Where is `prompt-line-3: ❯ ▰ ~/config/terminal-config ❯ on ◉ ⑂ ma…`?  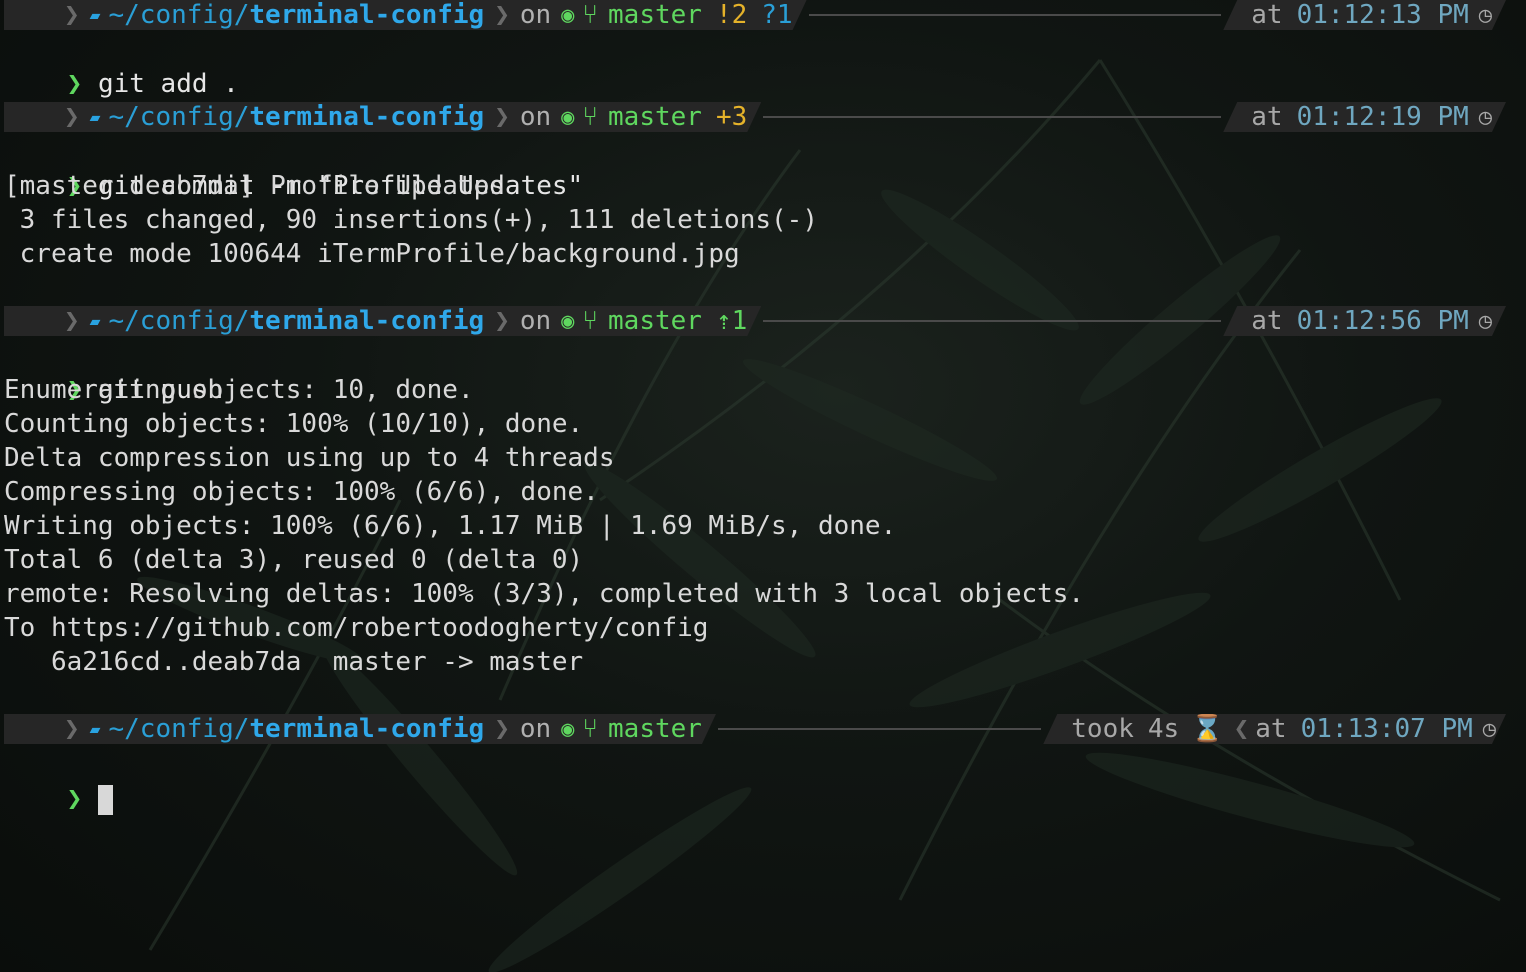 prompt-line-3: ❯ ▰ ~/config/terminal-config ❯ on ◉ ⑂ ma… is located at coordinates (755, 321).